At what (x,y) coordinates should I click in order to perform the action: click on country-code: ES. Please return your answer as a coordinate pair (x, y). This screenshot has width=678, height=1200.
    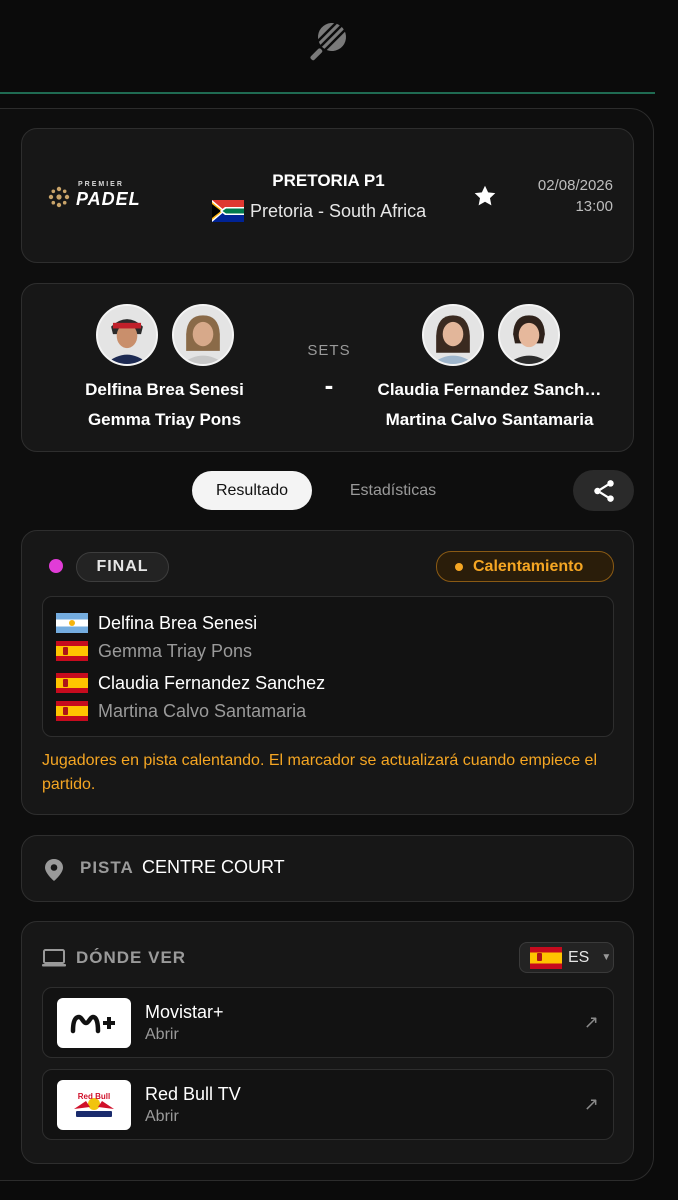
    Looking at the image, I should click on (579, 957).